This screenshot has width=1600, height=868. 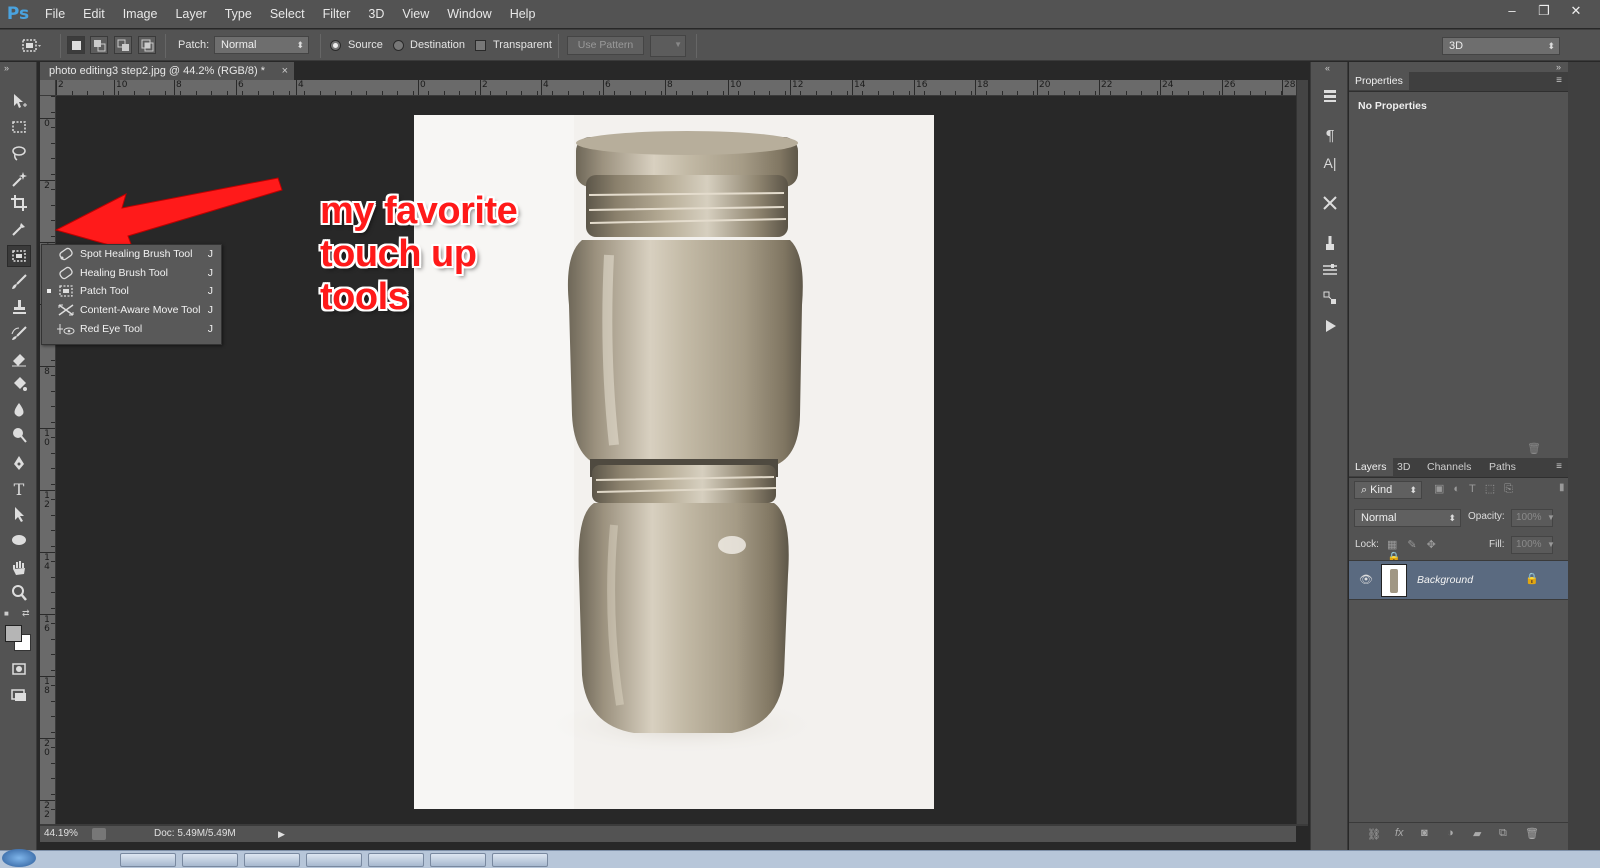 I want to click on layer-filter-icons: ▣◐T⬚⎘, so click(x=1494, y=490).